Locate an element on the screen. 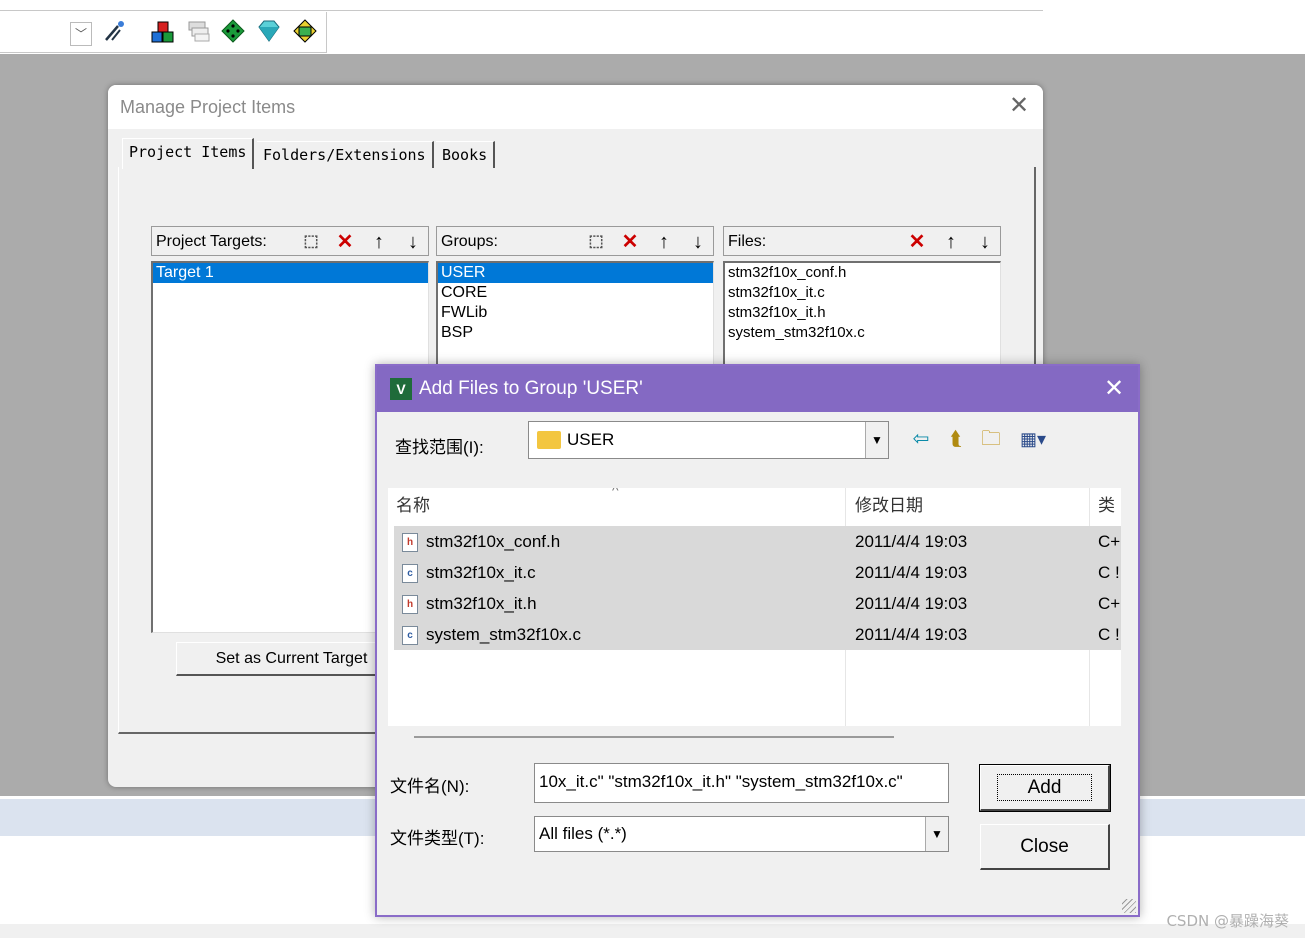 This screenshot has height=938, width=1305. manage-dialog-titlebar: Manage Project Items ✕ is located at coordinates (575, 107).